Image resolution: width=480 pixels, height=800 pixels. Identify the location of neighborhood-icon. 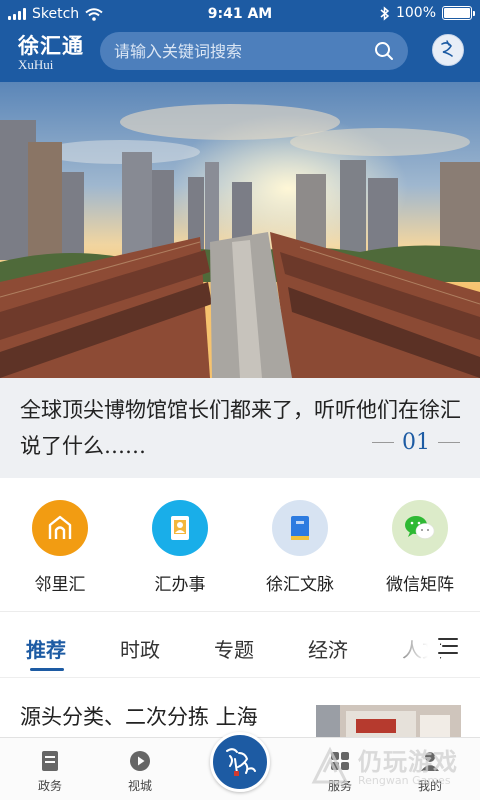
(60, 528).